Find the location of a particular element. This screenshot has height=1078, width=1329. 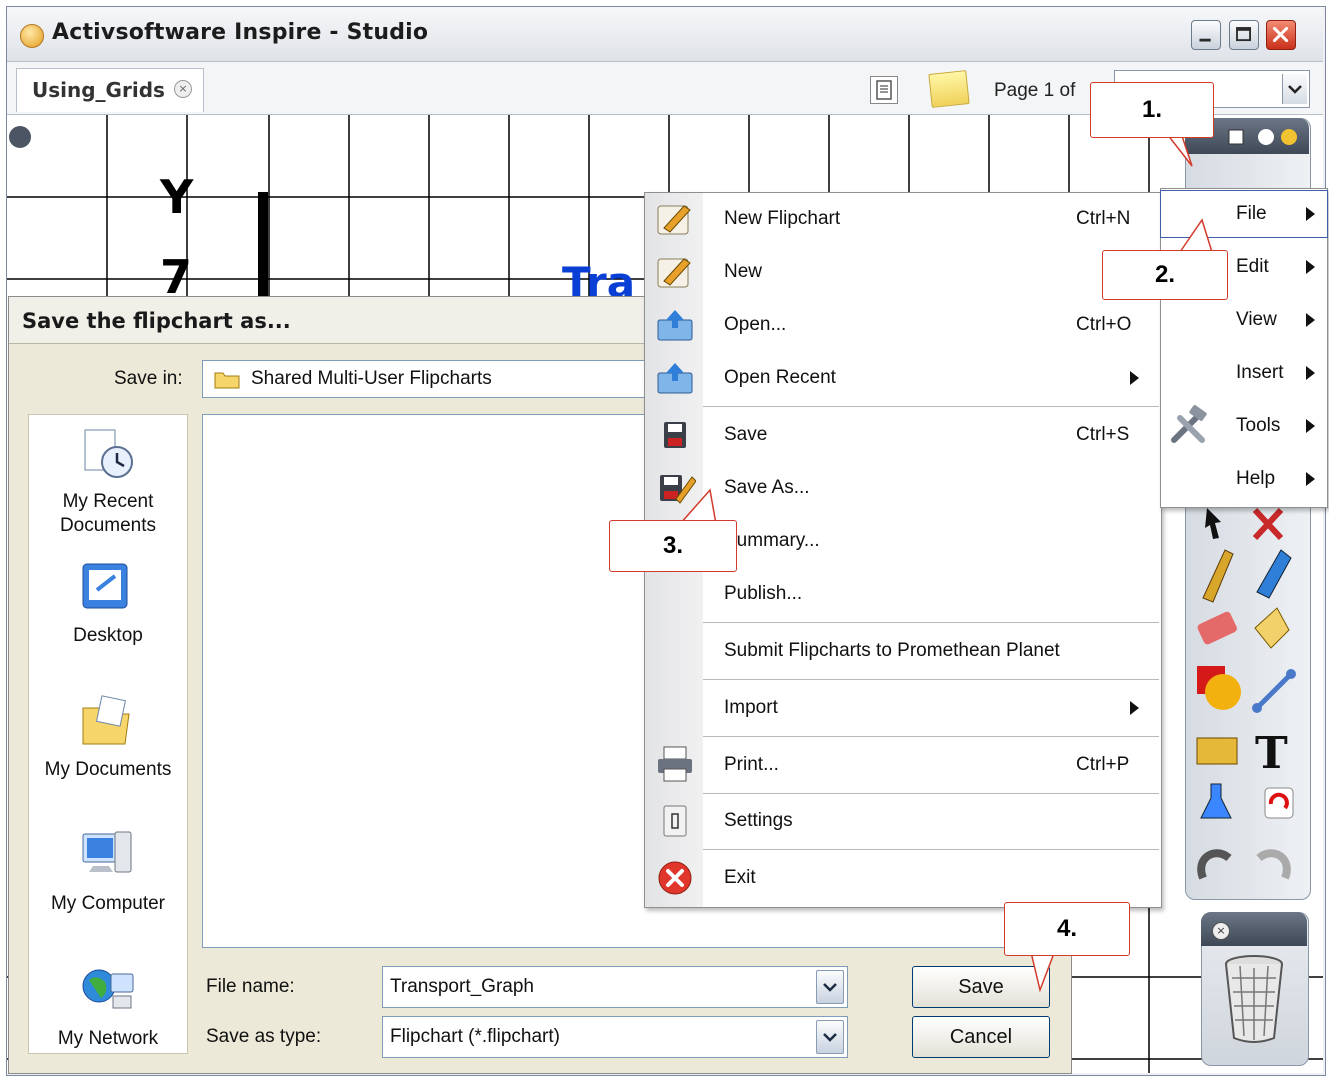

menu-item-save: Save is located at coordinates (745, 435).